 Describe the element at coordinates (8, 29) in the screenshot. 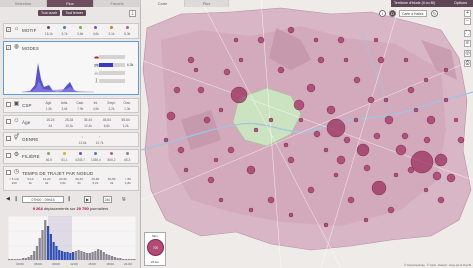

I see `motif-checkbox: ✓` at that location.